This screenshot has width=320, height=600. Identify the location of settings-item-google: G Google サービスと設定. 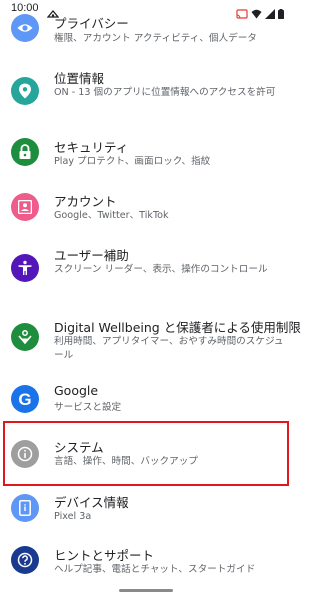
(146, 399).